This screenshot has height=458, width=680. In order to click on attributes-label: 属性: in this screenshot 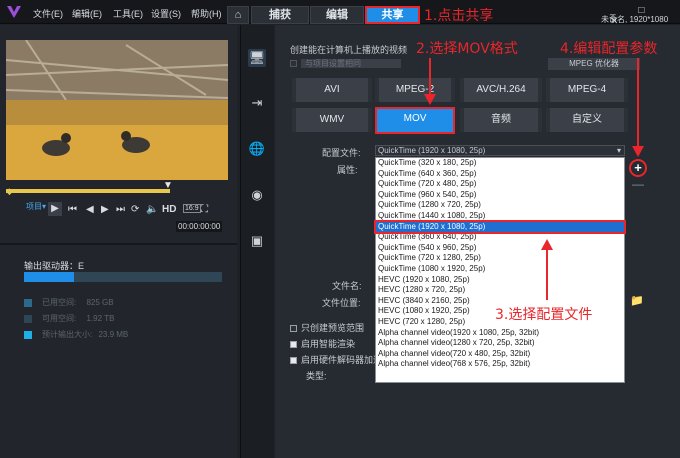, I will do `click(347, 170)`.